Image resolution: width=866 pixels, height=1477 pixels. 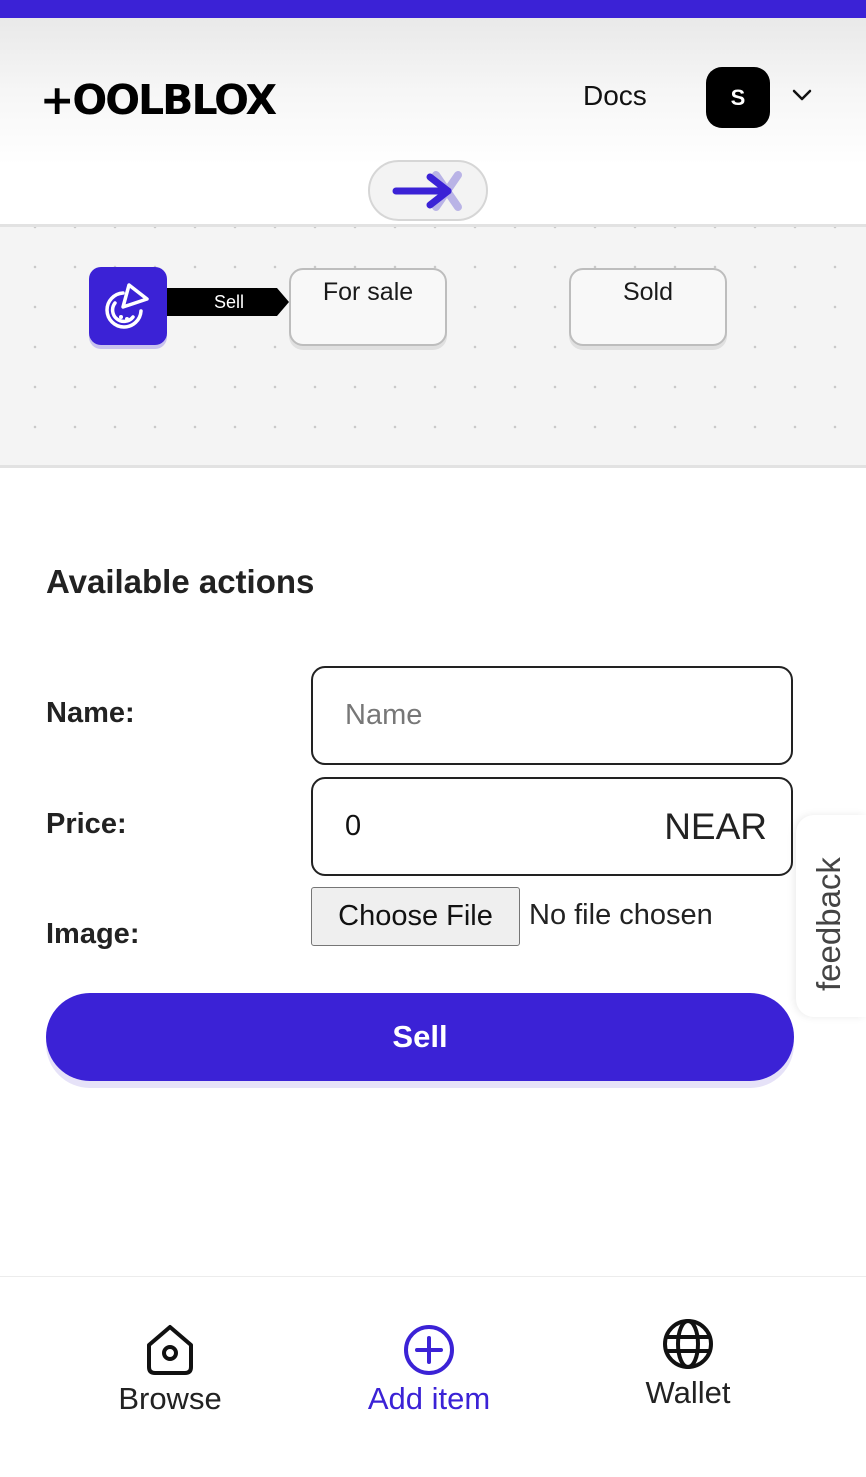 I want to click on name-input, so click(x=555, y=715).